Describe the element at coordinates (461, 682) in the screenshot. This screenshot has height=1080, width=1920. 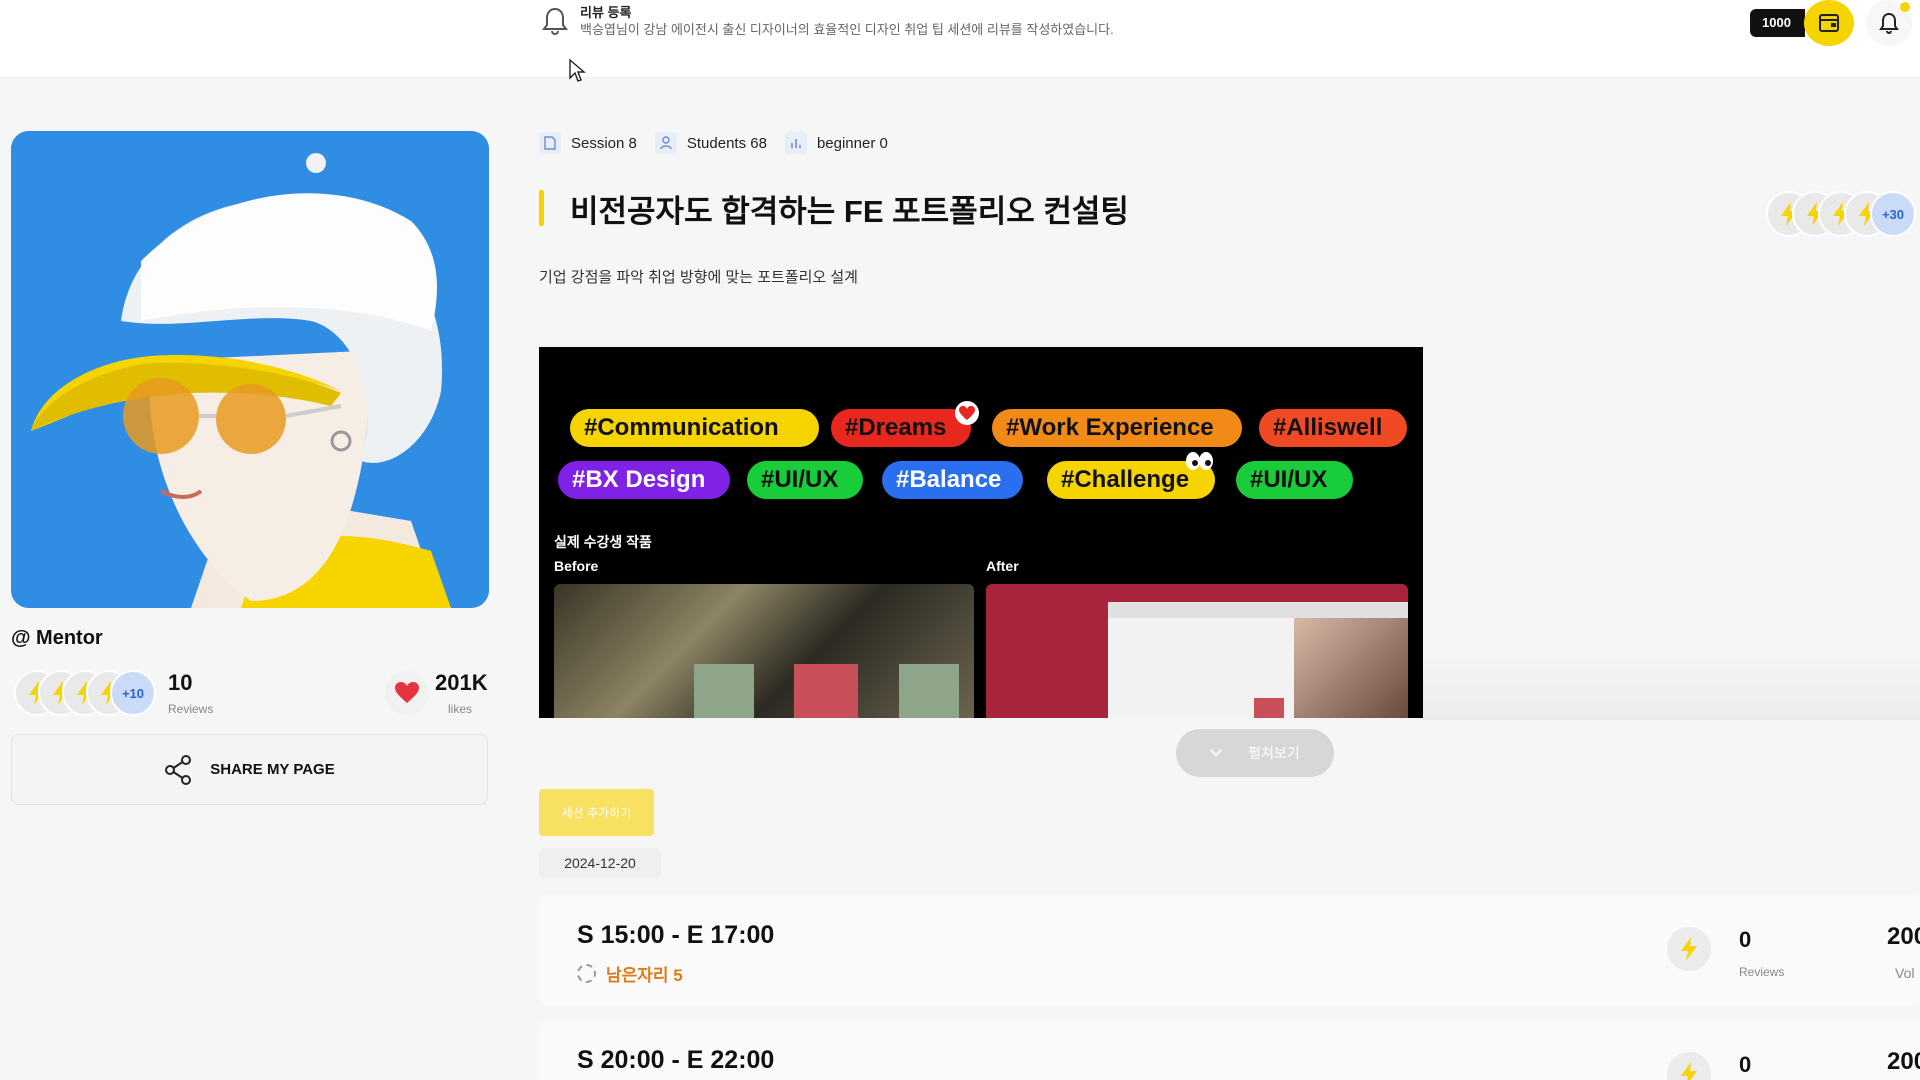
I see `likes-count: 201K` at that location.